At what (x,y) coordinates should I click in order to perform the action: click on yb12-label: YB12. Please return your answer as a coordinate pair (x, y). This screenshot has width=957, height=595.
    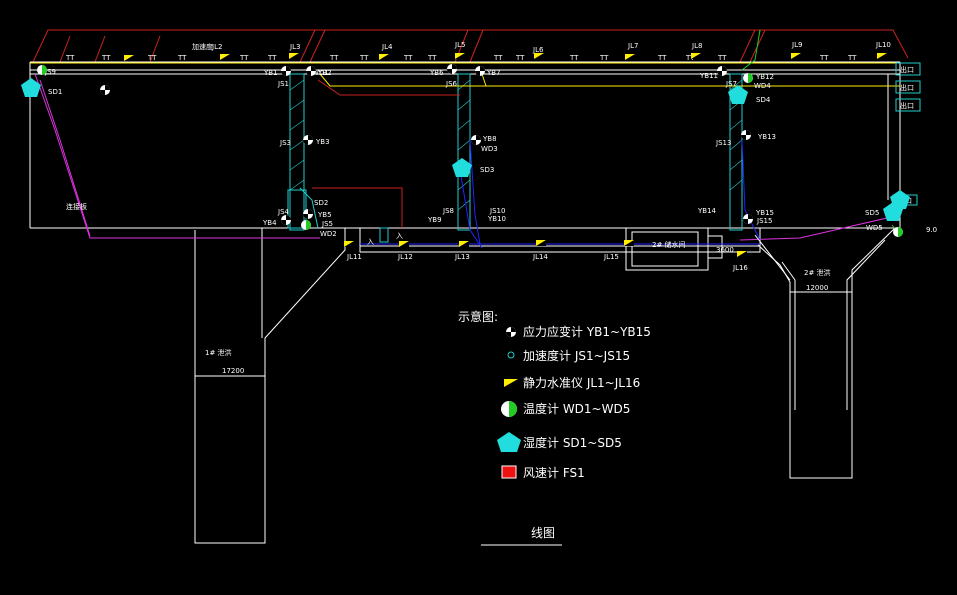
    Looking at the image, I should click on (764, 77).